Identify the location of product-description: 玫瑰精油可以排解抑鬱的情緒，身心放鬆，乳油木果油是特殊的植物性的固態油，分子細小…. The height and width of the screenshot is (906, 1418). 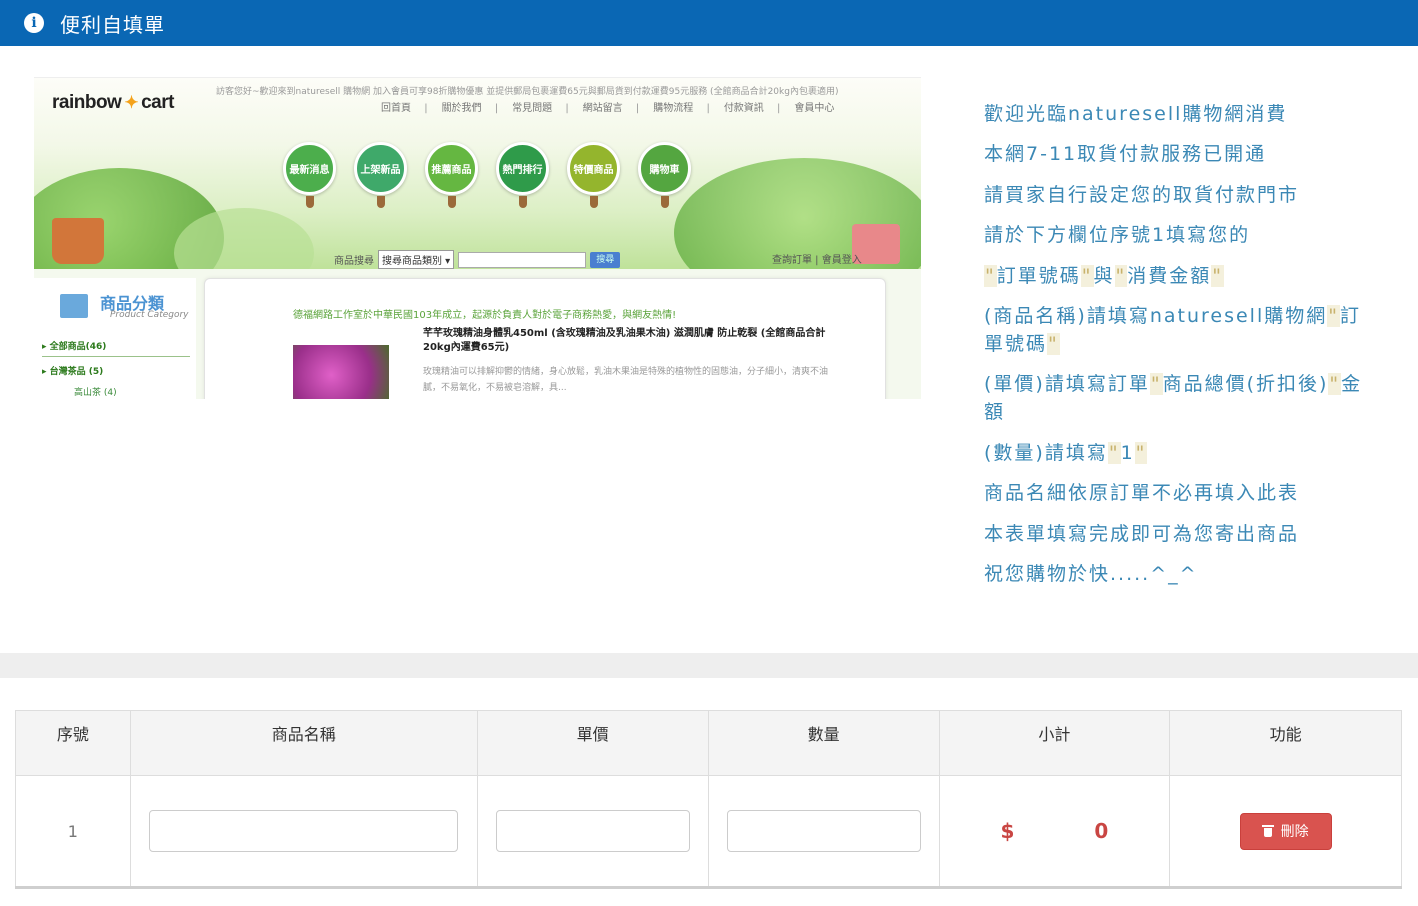
(626, 380).